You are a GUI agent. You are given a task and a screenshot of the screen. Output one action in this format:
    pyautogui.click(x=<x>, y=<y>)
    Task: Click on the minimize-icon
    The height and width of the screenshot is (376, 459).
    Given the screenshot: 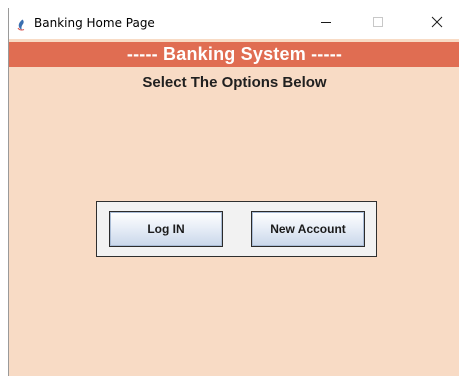 What is the action you would take?
    pyautogui.click(x=326, y=24)
    